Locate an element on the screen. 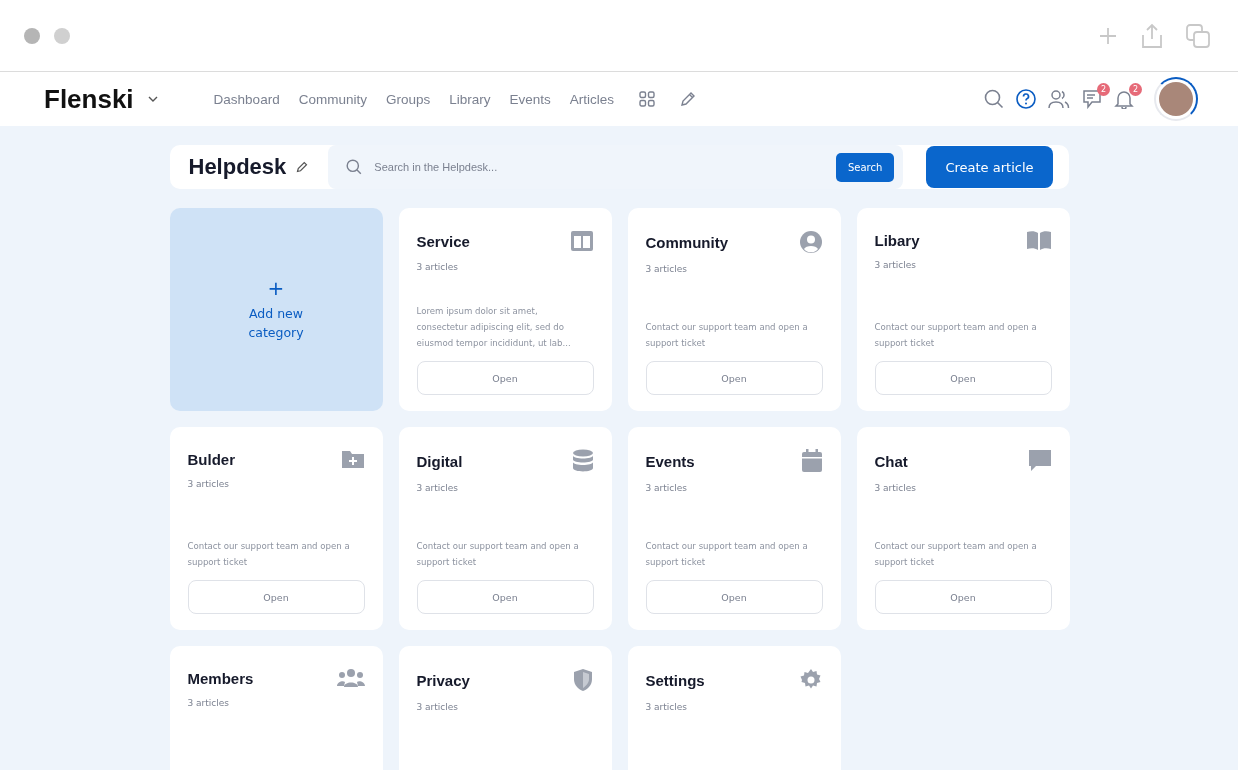  avatar is located at coordinates (1176, 99).